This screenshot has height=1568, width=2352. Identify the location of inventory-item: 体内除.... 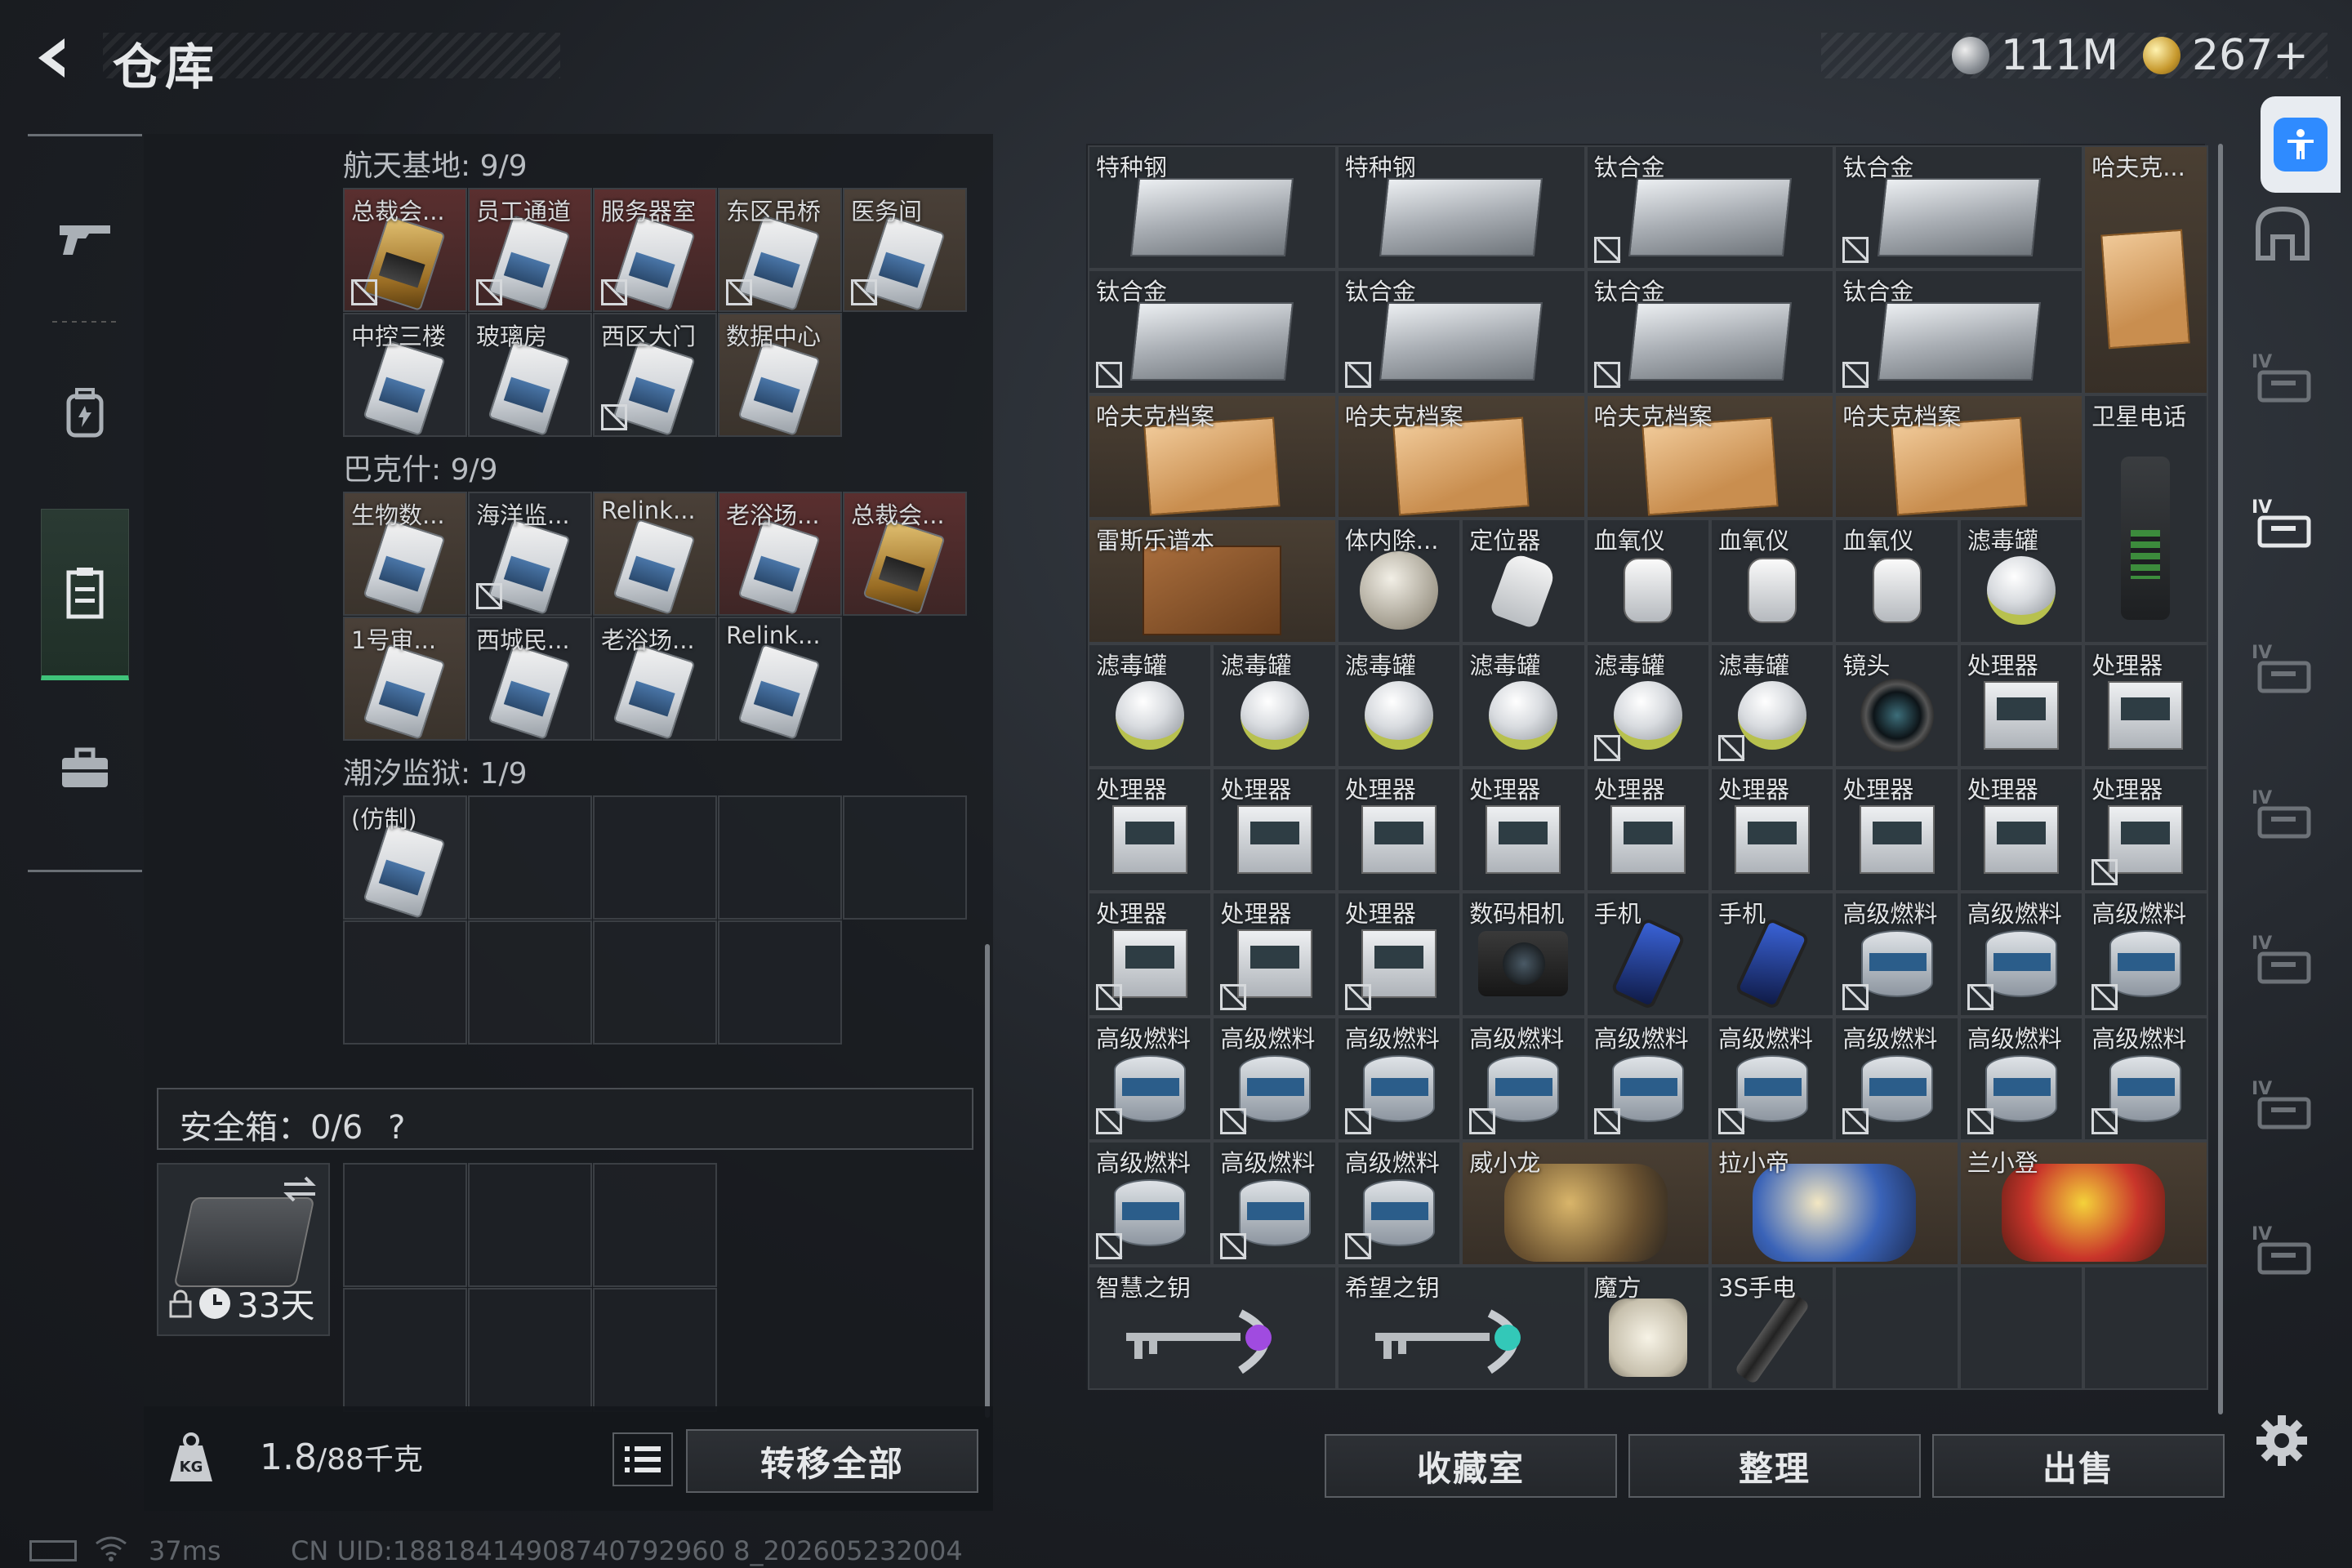
(1399, 581).